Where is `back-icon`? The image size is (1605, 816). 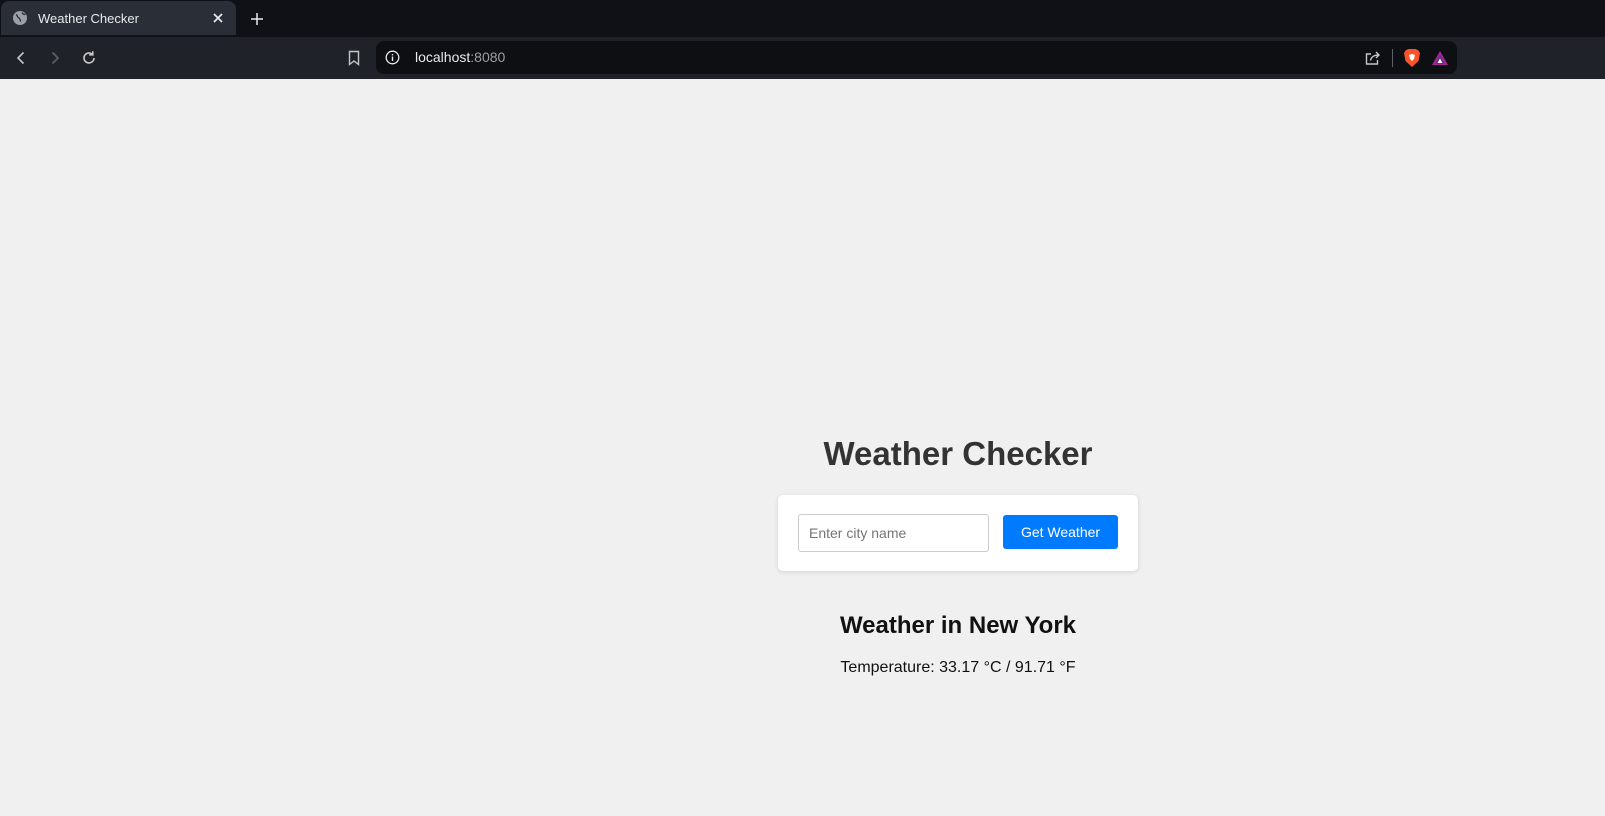
back-icon is located at coordinates (21, 58).